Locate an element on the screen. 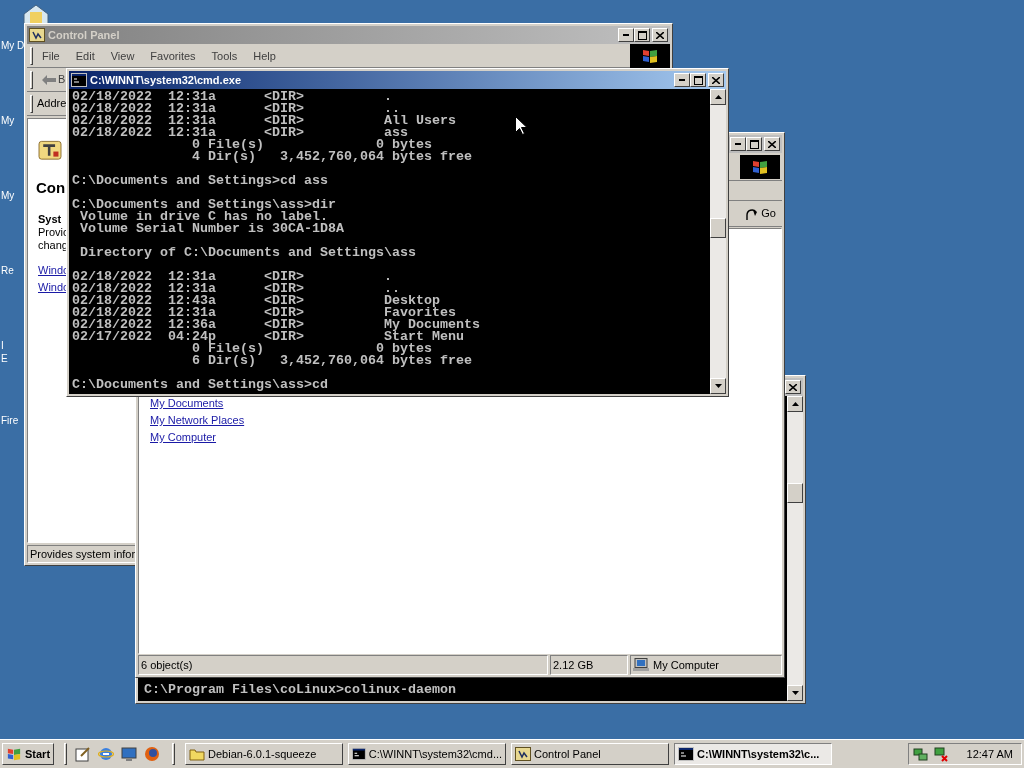 The image size is (1024, 768). console-line: 02/18/2022 12:31a <DIR> Favorites is located at coordinates (264, 313).